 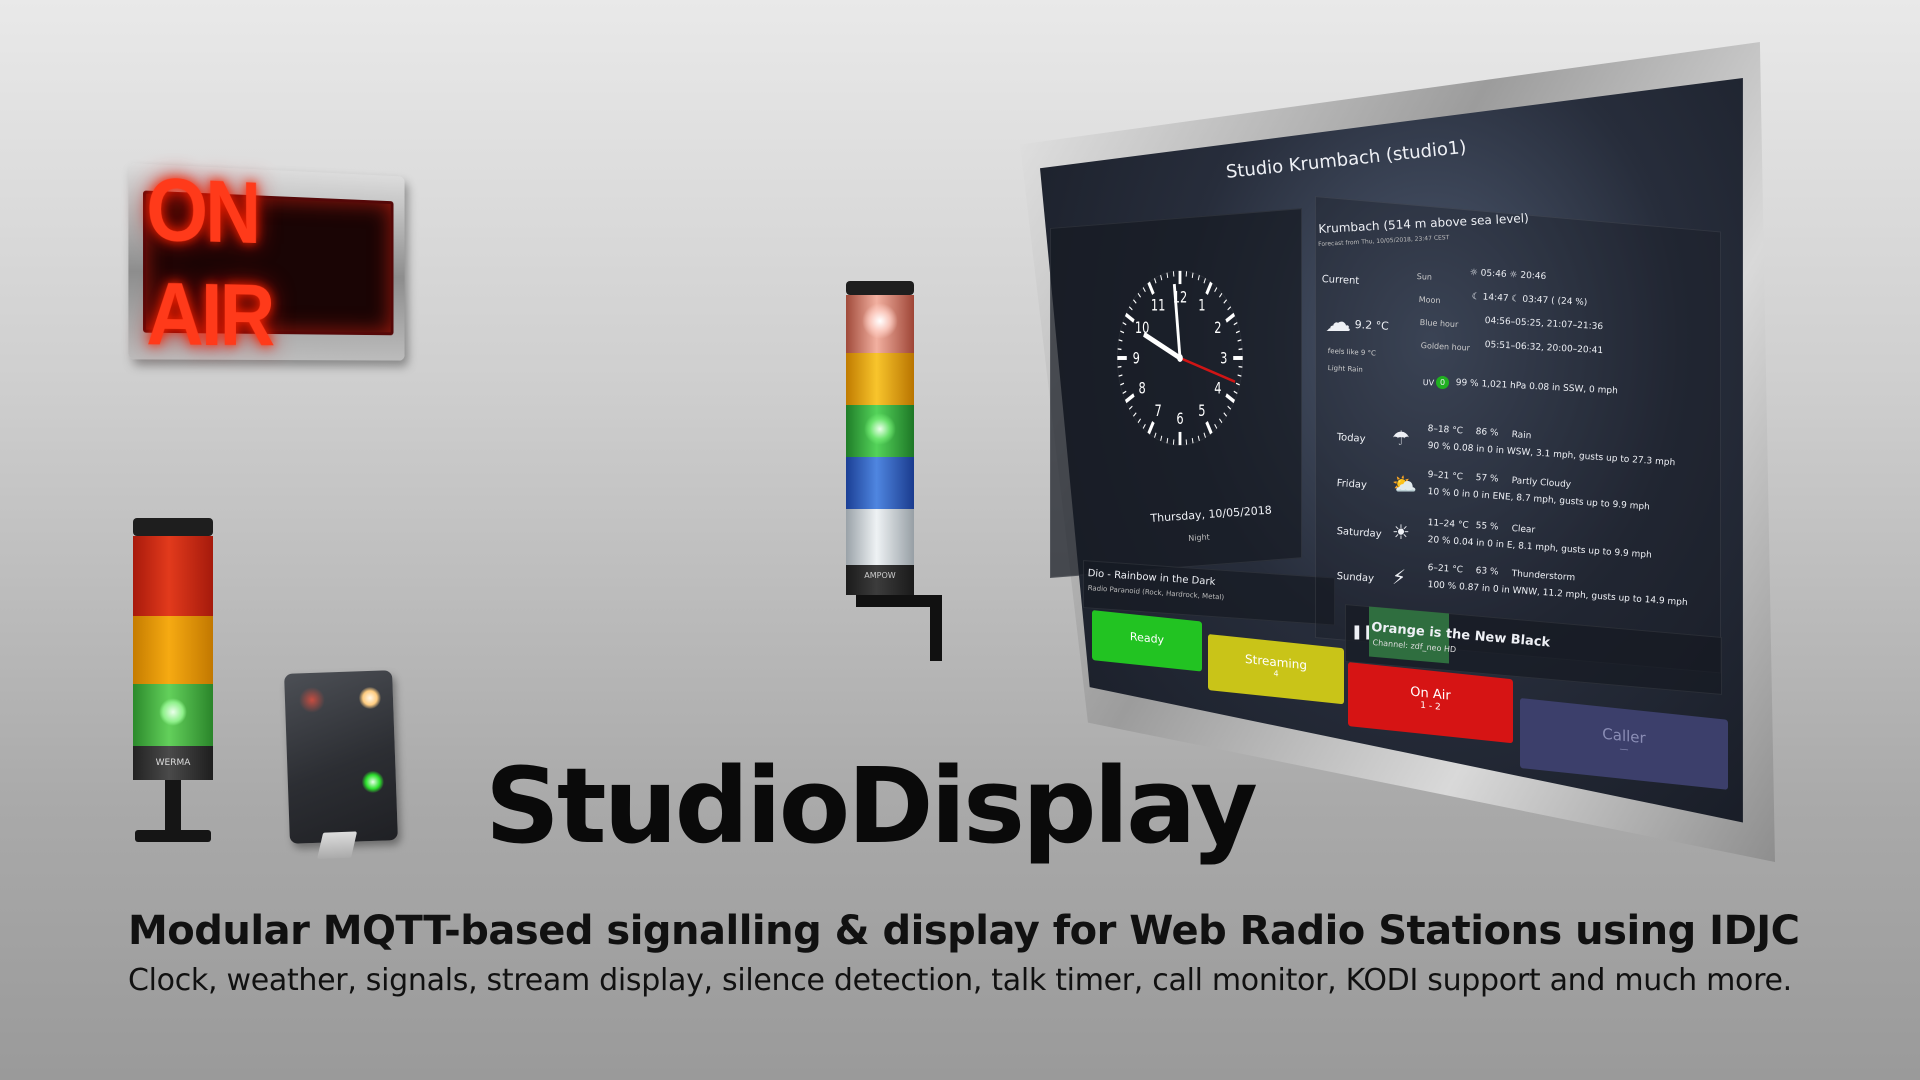 I want to click on stack-light-cap-top, so click(x=880, y=288).